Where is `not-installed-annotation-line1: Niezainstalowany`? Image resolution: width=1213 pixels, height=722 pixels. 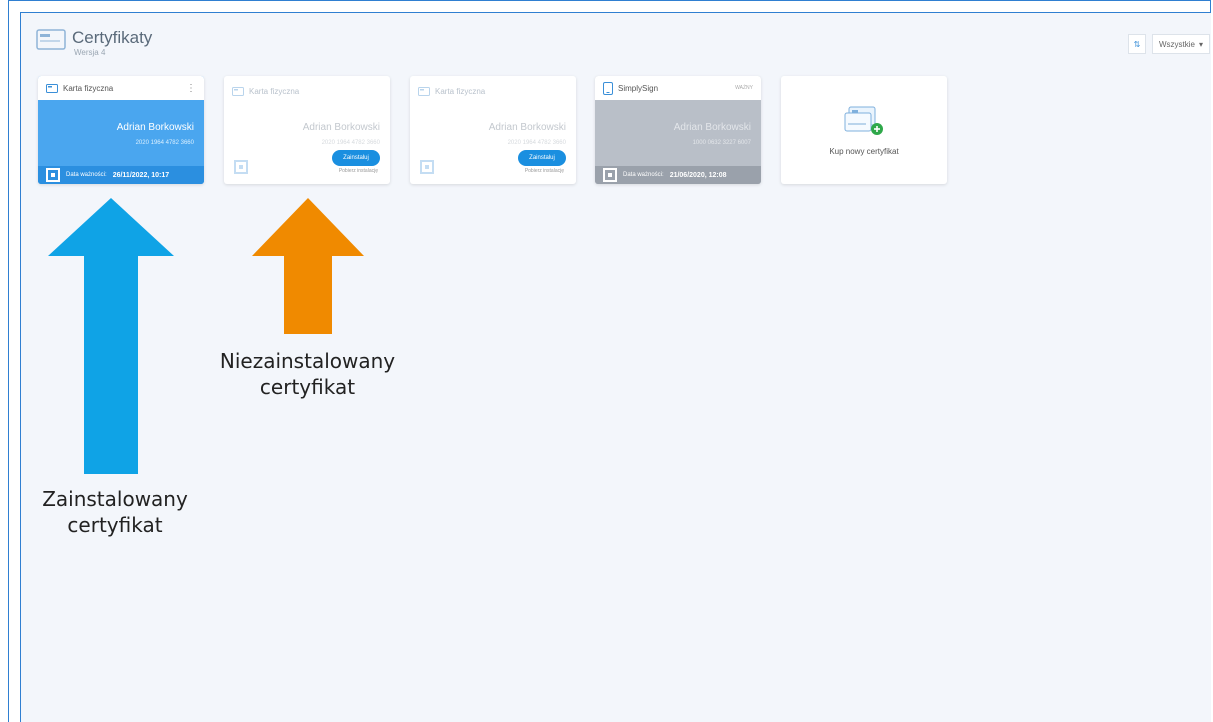 not-installed-annotation-line1: Niezainstalowany is located at coordinates (307, 361).